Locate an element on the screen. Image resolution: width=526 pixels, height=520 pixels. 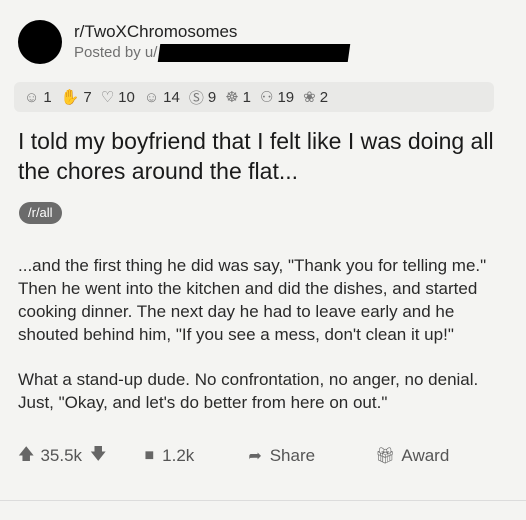
award-button: 🎁︎ Award is located at coordinates (412, 456).